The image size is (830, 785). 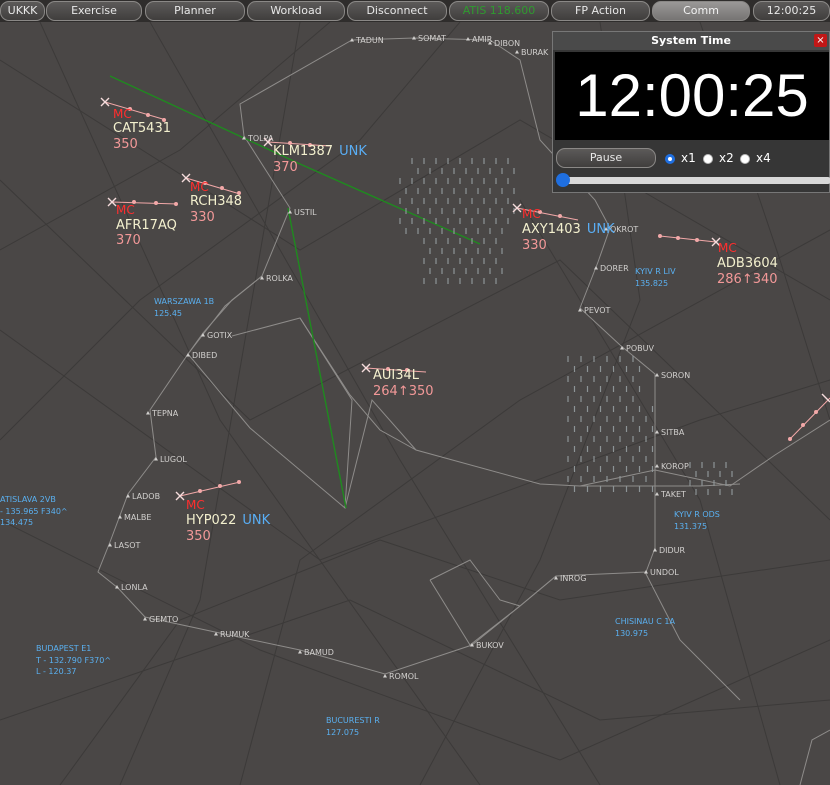 I want to click on aircraft-label-aui34l: AUI34L 264↑350, so click(x=403, y=383).